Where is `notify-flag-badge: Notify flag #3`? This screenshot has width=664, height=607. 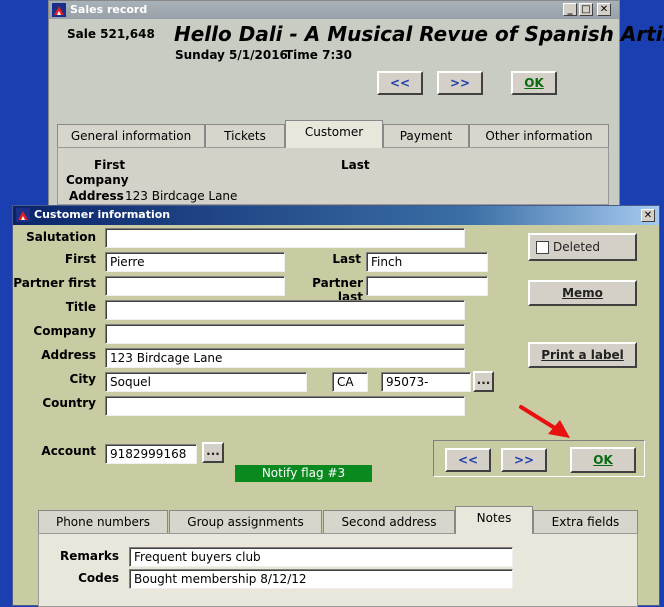 notify-flag-badge: Notify flag #3 is located at coordinates (303, 473).